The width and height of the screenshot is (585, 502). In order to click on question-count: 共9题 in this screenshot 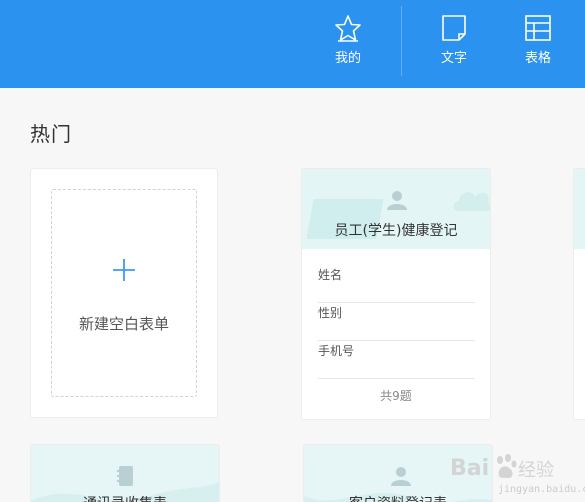, I will do `click(396, 396)`.